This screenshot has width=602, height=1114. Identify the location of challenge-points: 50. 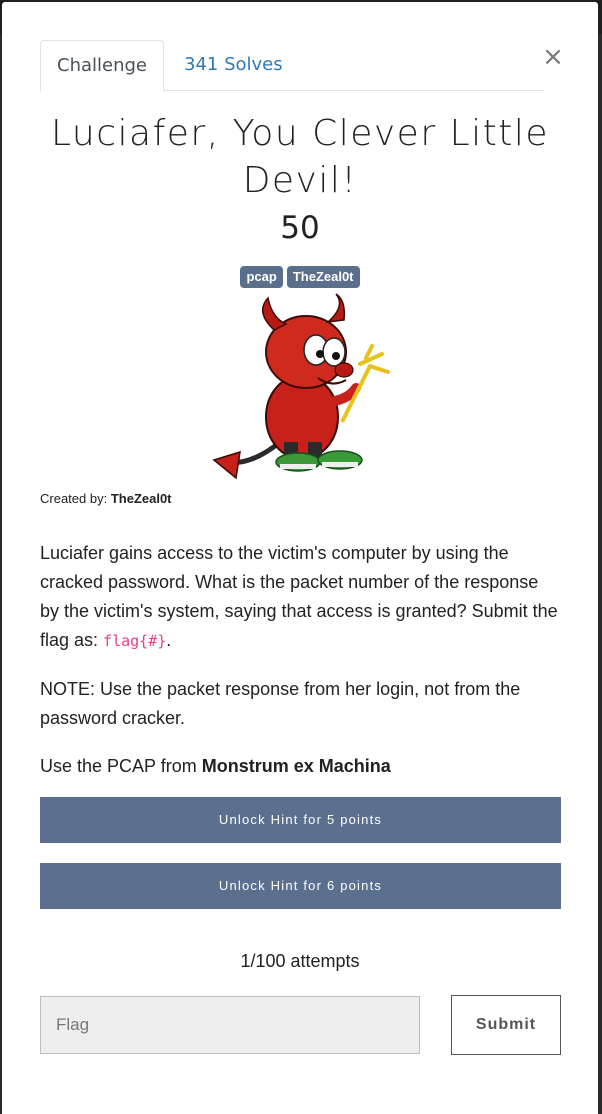
(300, 228).